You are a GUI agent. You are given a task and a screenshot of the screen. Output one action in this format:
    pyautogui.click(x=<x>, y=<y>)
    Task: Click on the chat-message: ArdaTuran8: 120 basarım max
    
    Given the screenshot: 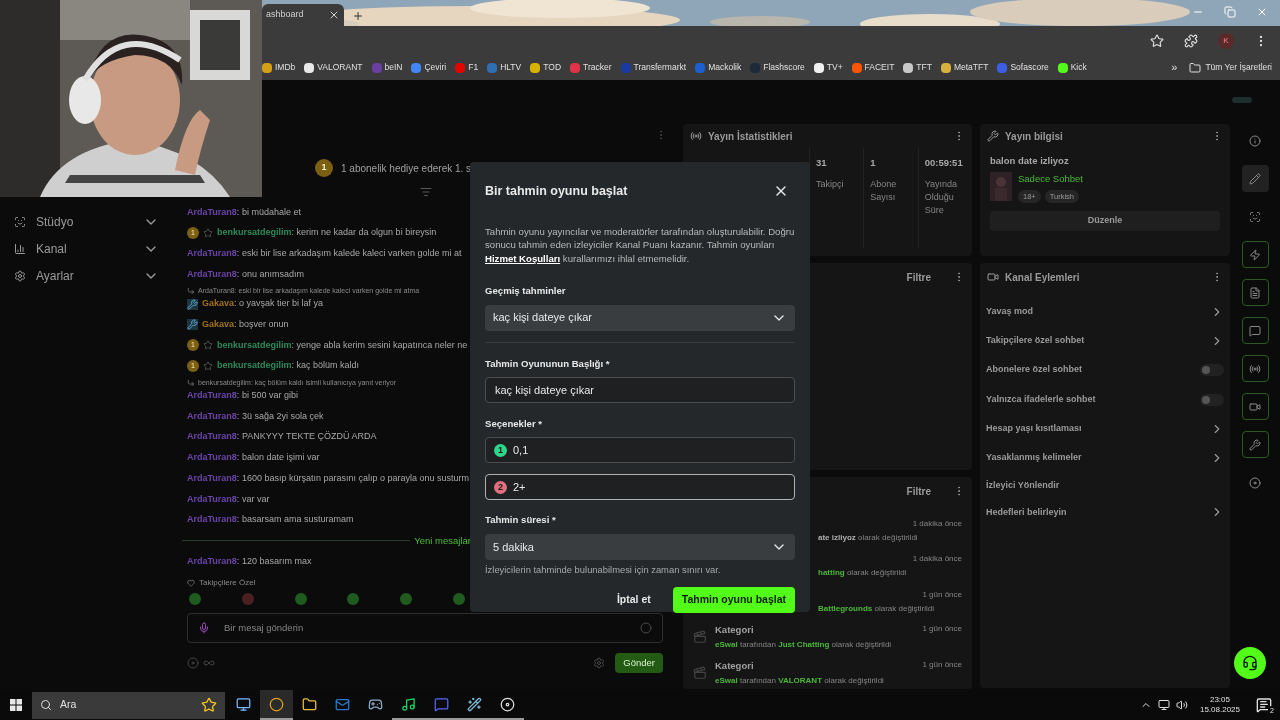 What is the action you would take?
    pyautogui.click(x=249, y=561)
    